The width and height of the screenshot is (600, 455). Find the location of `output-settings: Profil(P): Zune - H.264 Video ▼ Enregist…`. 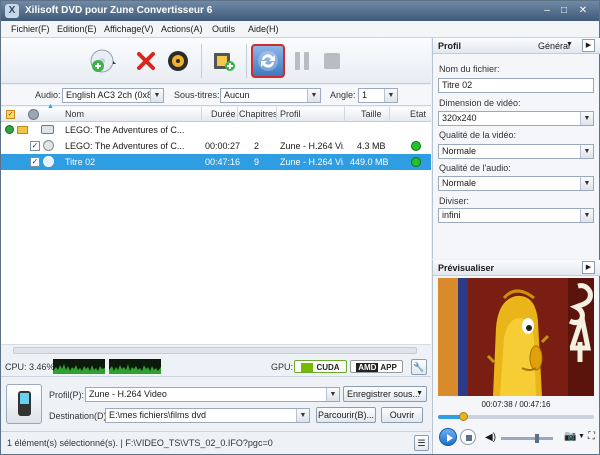

output-settings: Profil(P): Zune - H.264 Video ▼ Enregist… is located at coordinates (216, 404).